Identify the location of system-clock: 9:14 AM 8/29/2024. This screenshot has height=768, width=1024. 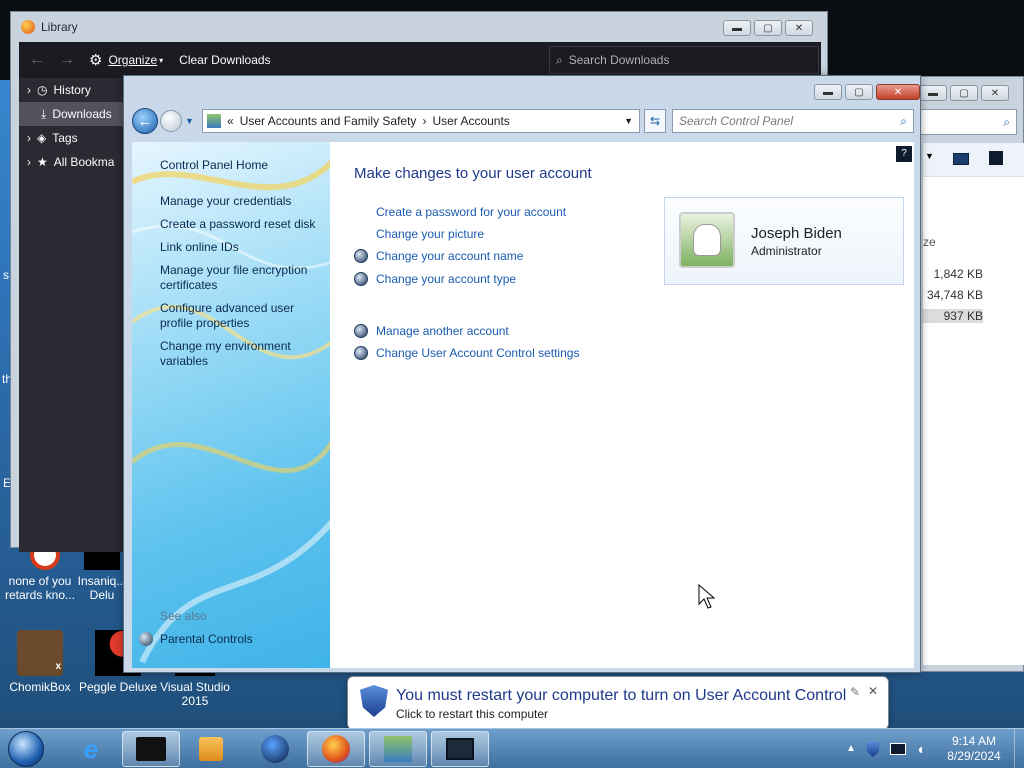
(974, 749).